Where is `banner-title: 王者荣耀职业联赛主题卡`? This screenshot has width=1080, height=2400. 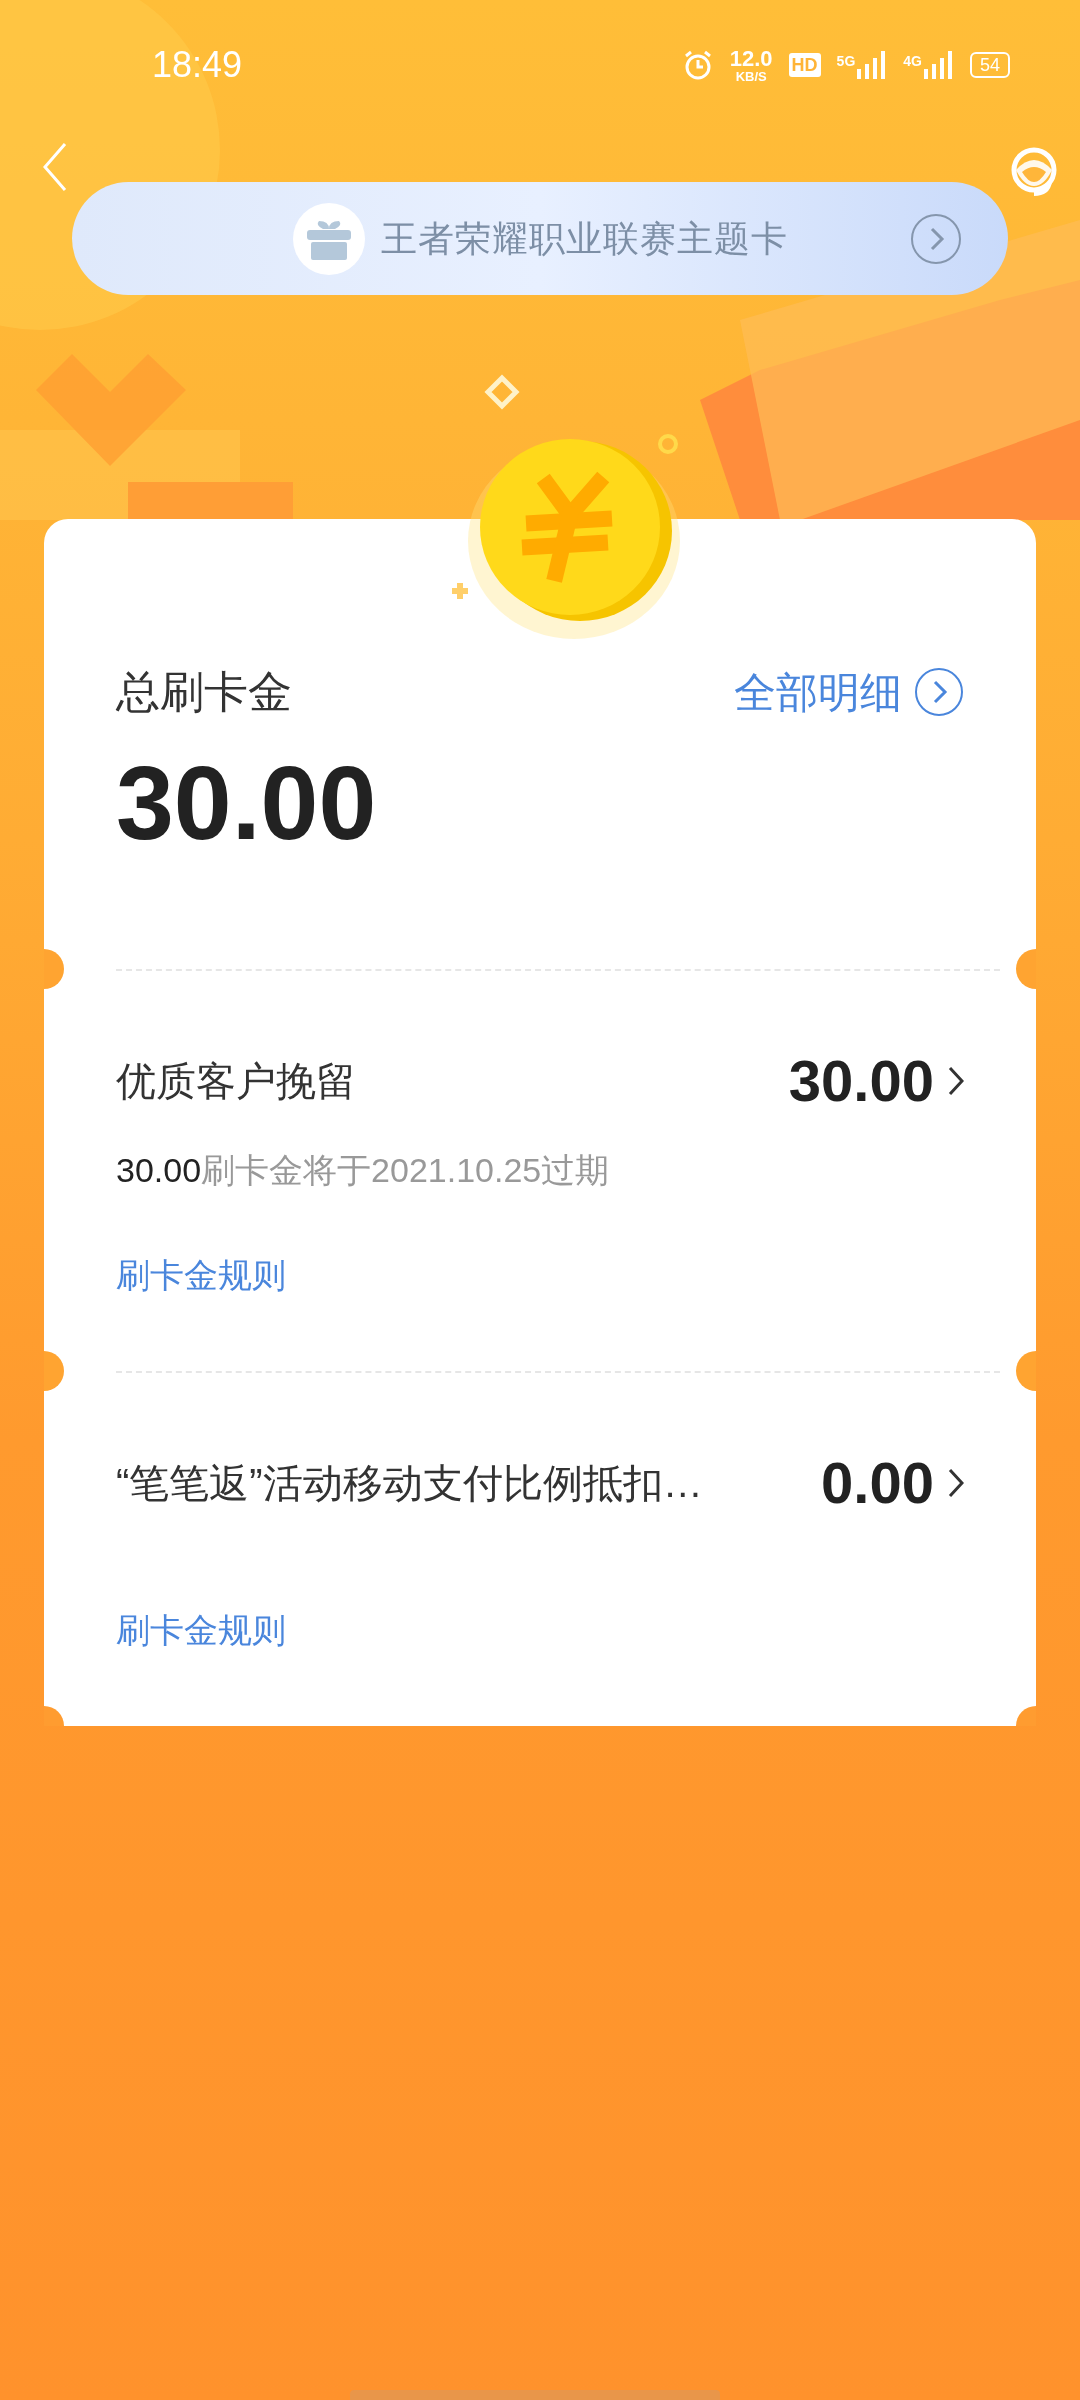
banner-title: 王者荣耀职业联赛主题卡 is located at coordinates (584, 238).